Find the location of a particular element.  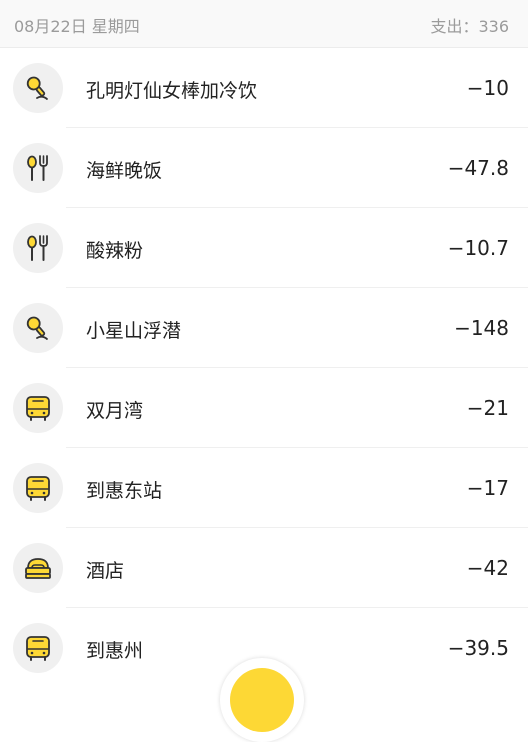

expense-amount: −148 is located at coordinates (481, 328).